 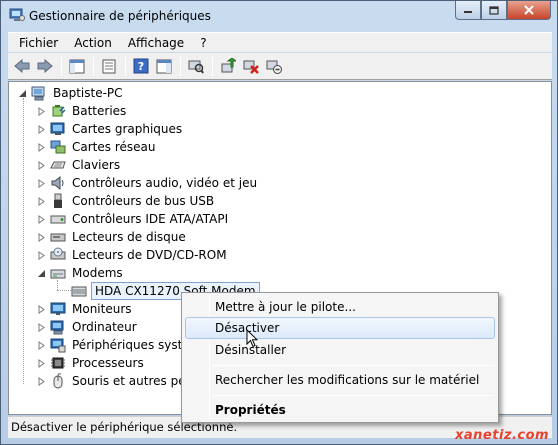 I want to click on menu-item-uninstall: Désinstaller, so click(x=340, y=350).